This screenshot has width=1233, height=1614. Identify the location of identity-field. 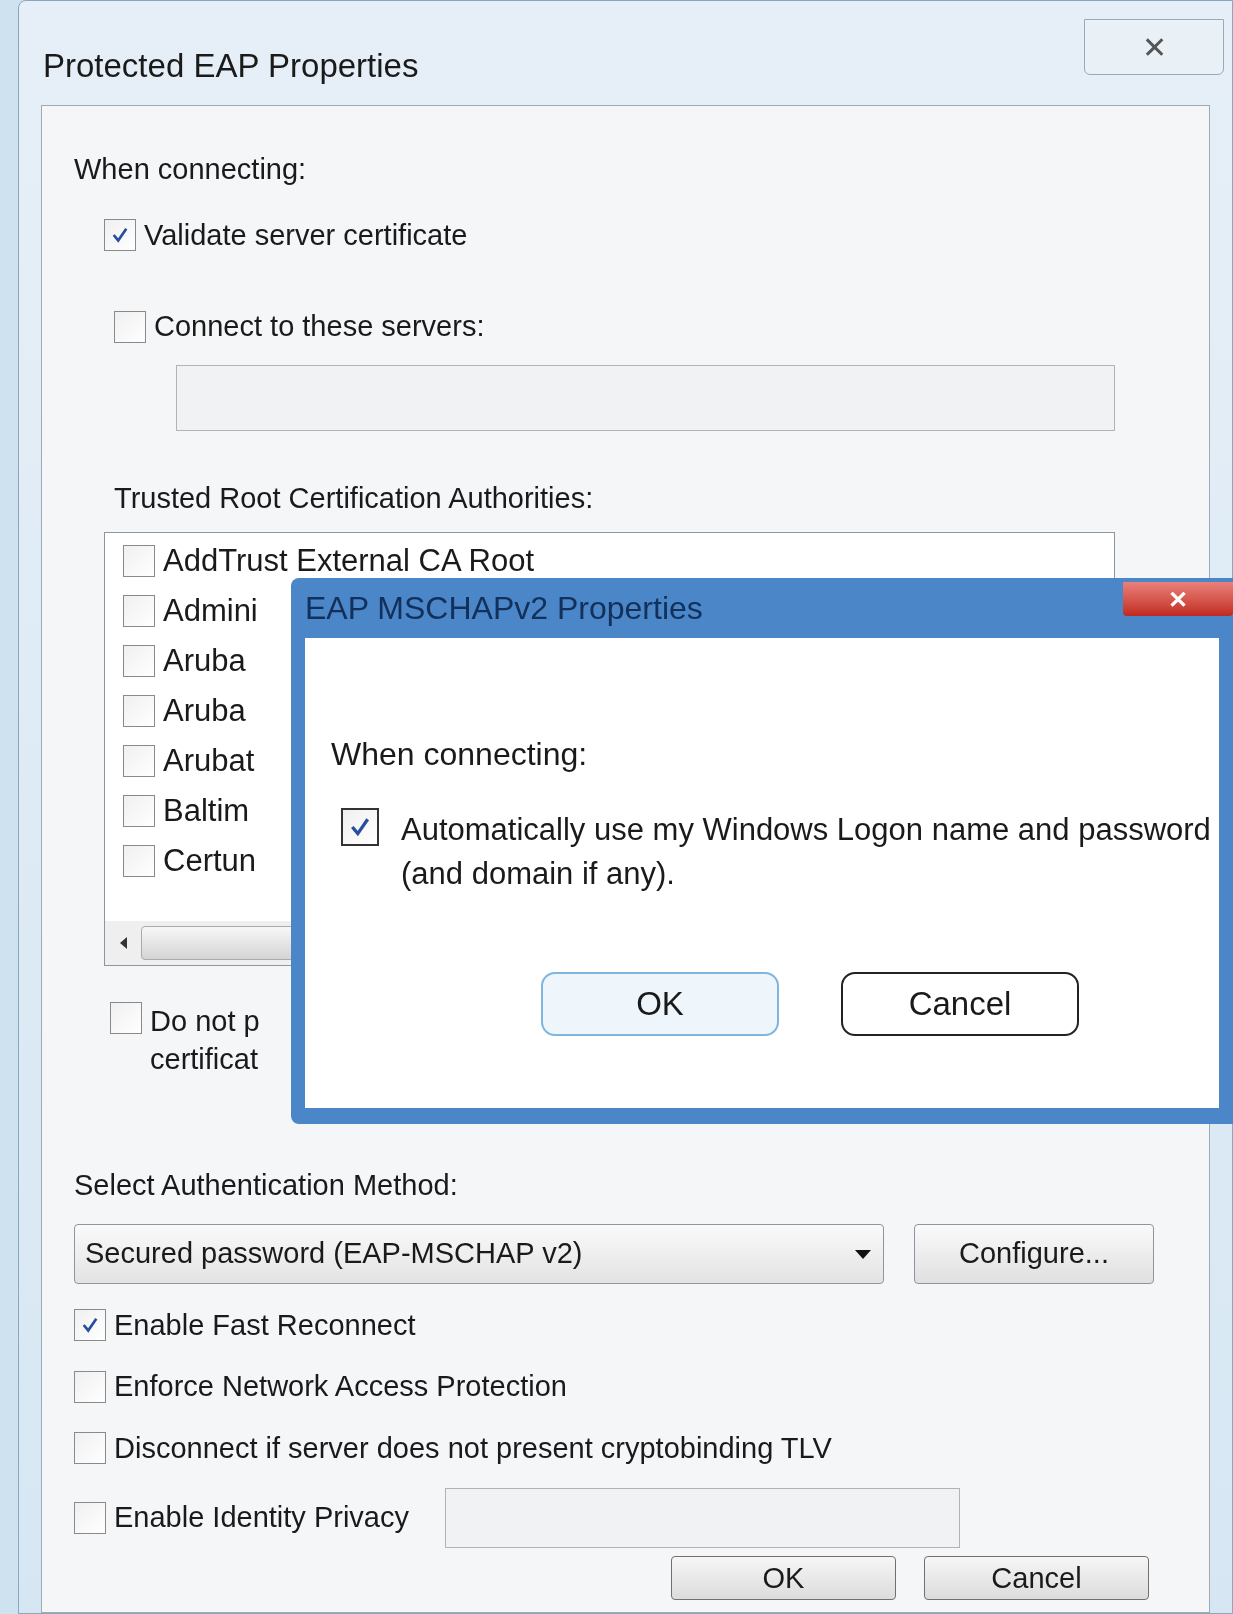
(702, 1518).